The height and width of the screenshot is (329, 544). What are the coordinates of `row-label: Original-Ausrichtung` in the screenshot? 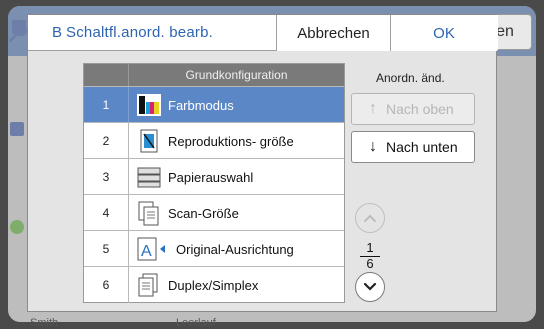 It's located at (235, 249).